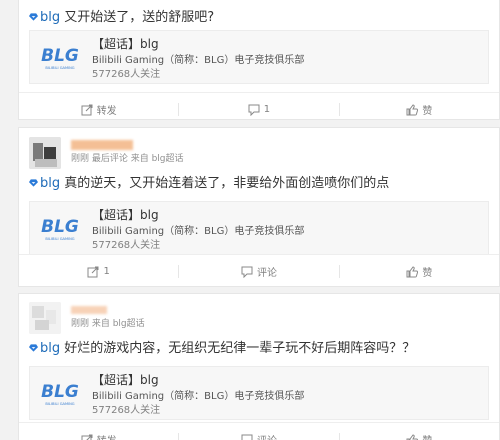  What do you see at coordinates (127, 159) in the screenshot?
I see `post-meta: 刚刚 最后评论 来自 blg超话` at bounding box center [127, 159].